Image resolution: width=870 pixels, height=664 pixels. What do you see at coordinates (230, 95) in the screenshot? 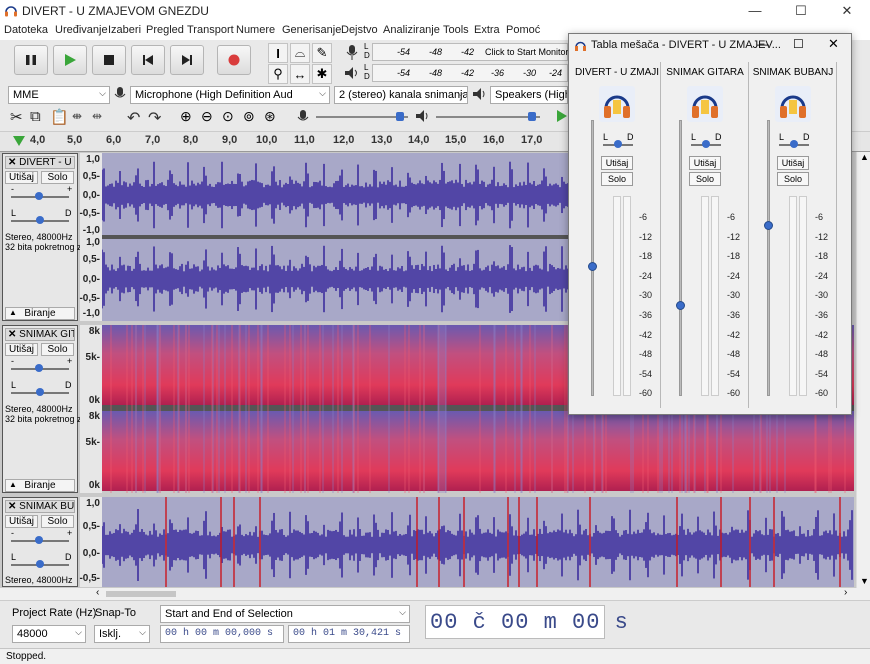
I see `recording-device-select: Microphone (High Definition Aud ⌵` at bounding box center [230, 95].